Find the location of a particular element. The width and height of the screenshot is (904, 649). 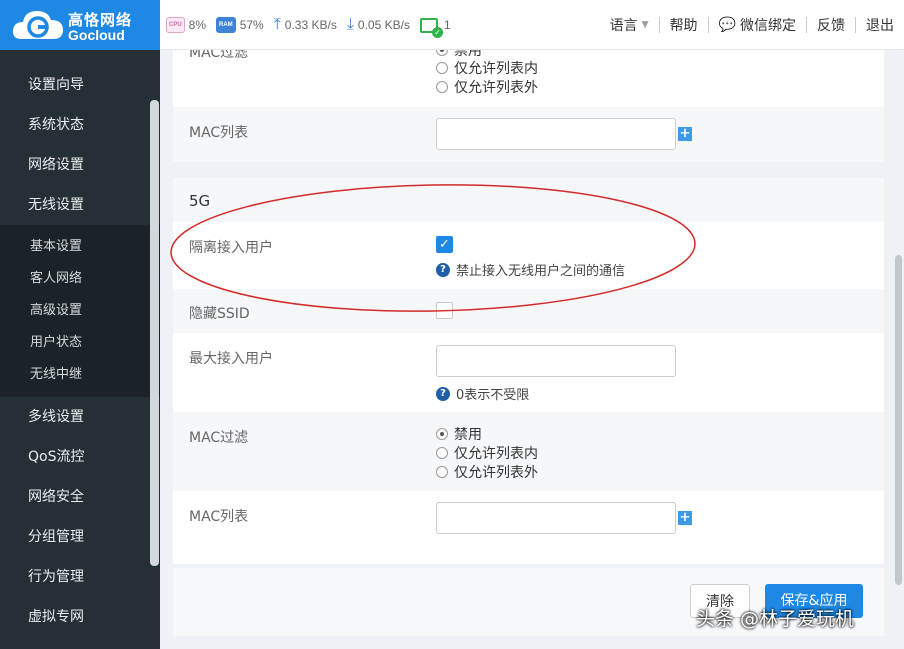

help-text: 禁止接入无线用户之间的通信 is located at coordinates (541, 271).